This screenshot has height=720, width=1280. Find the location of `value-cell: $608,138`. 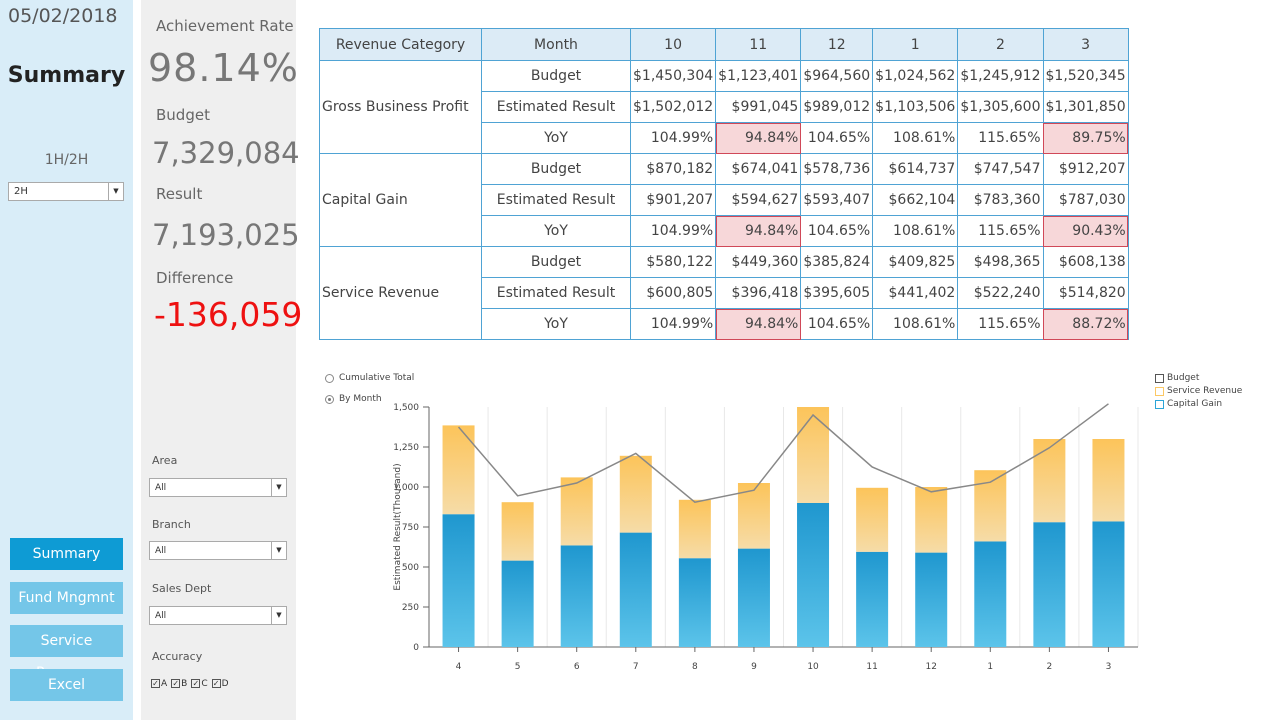

value-cell: $608,138 is located at coordinates (1085, 262).